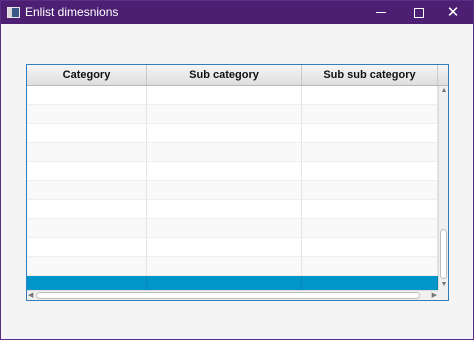 This screenshot has height=340, width=474. Describe the element at coordinates (434, 295) in the screenshot. I see `scroll-right-icon: ▶` at that location.